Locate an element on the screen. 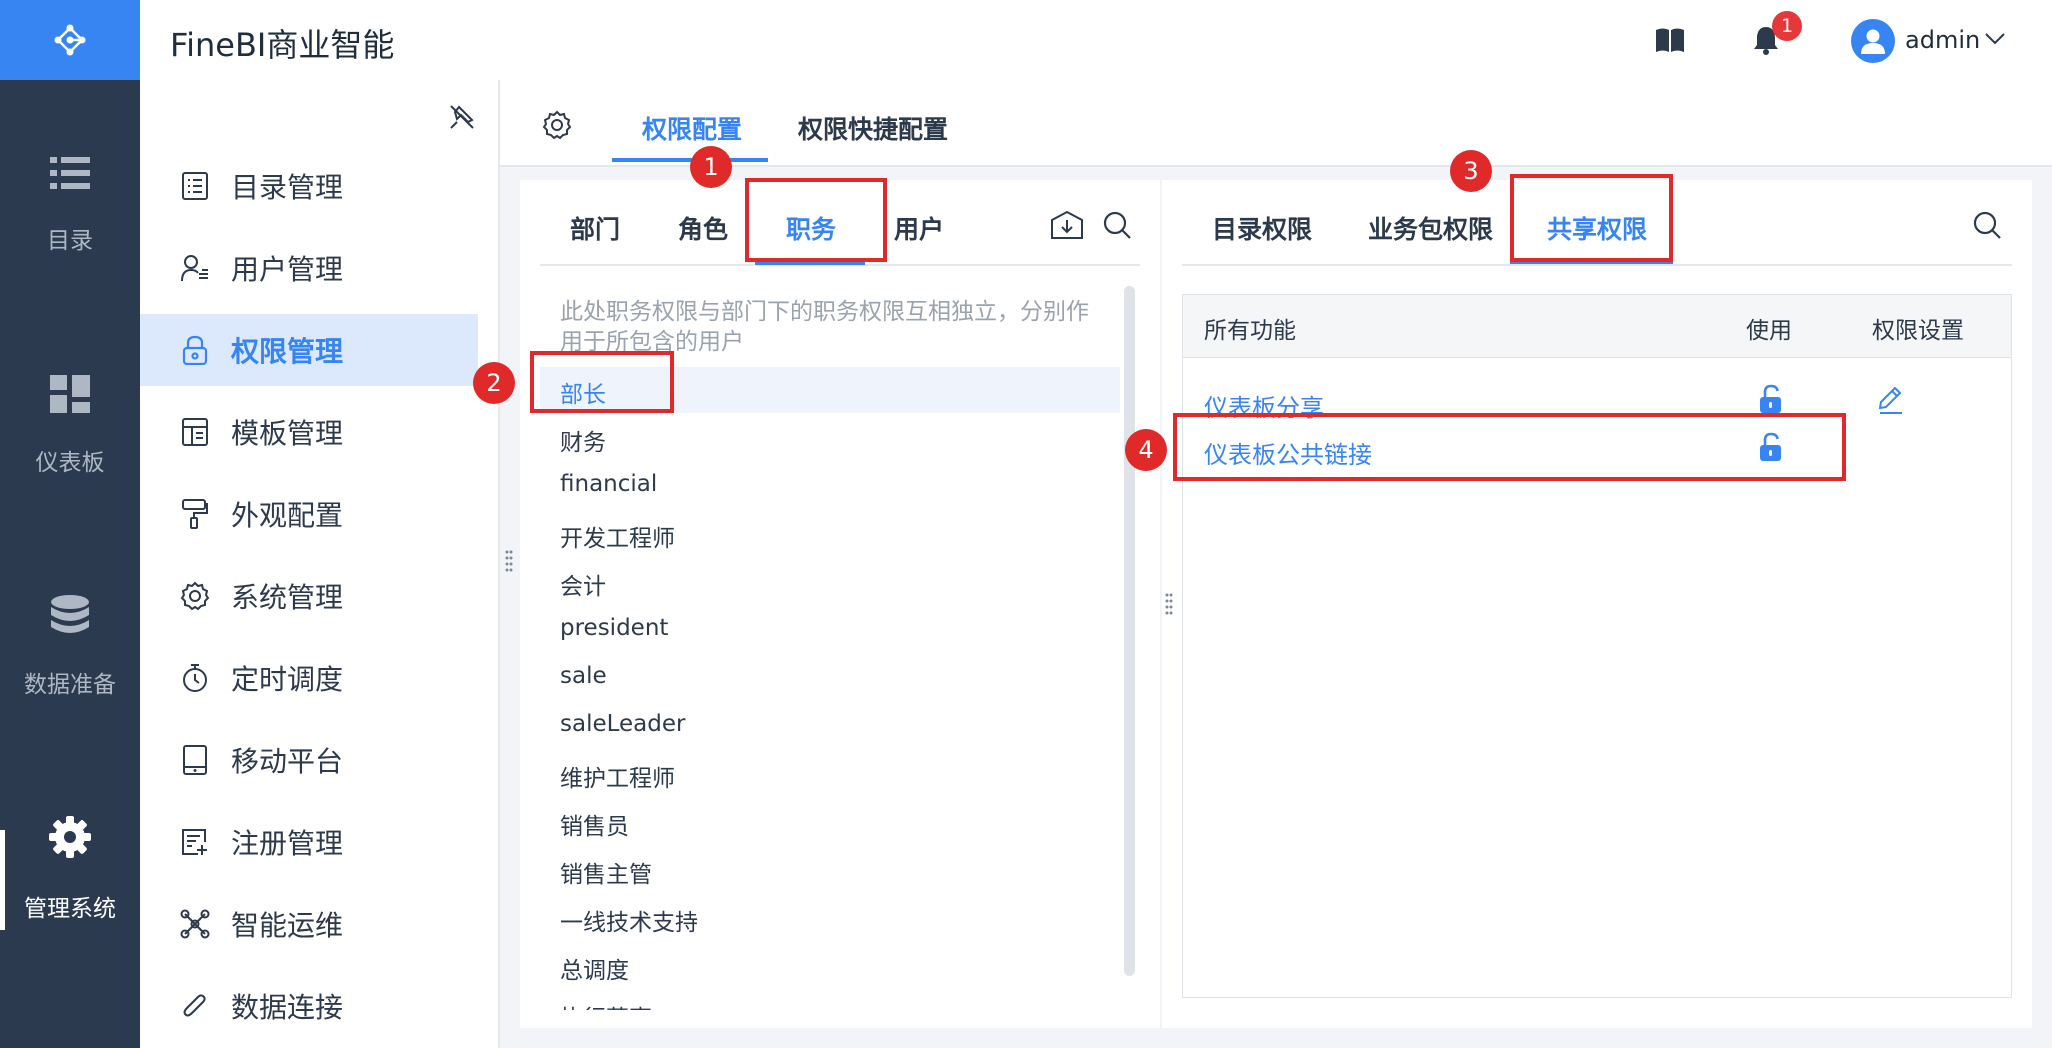 This screenshot has height=1048, width=2052. menu-item-label: 模板管理 is located at coordinates (287, 433).